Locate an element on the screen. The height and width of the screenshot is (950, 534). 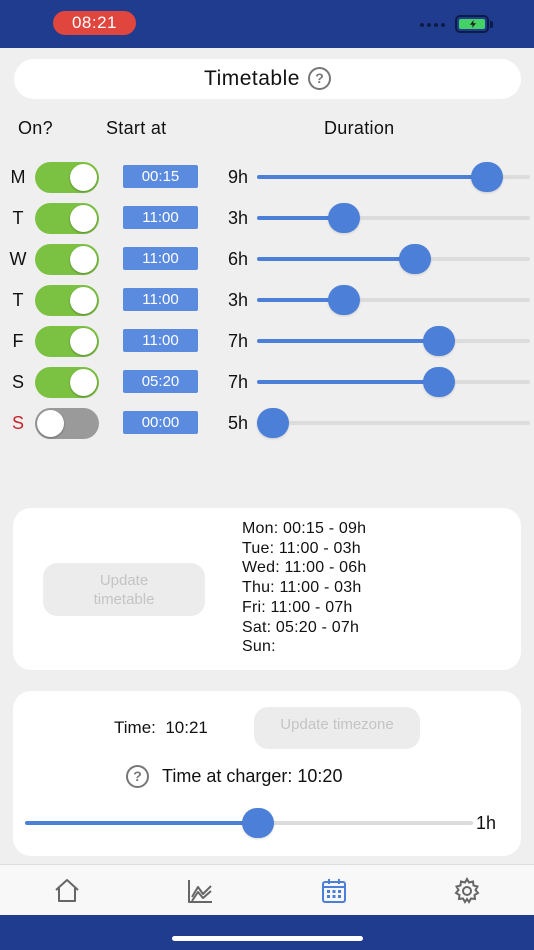
chart-icon is located at coordinates (200, 891).